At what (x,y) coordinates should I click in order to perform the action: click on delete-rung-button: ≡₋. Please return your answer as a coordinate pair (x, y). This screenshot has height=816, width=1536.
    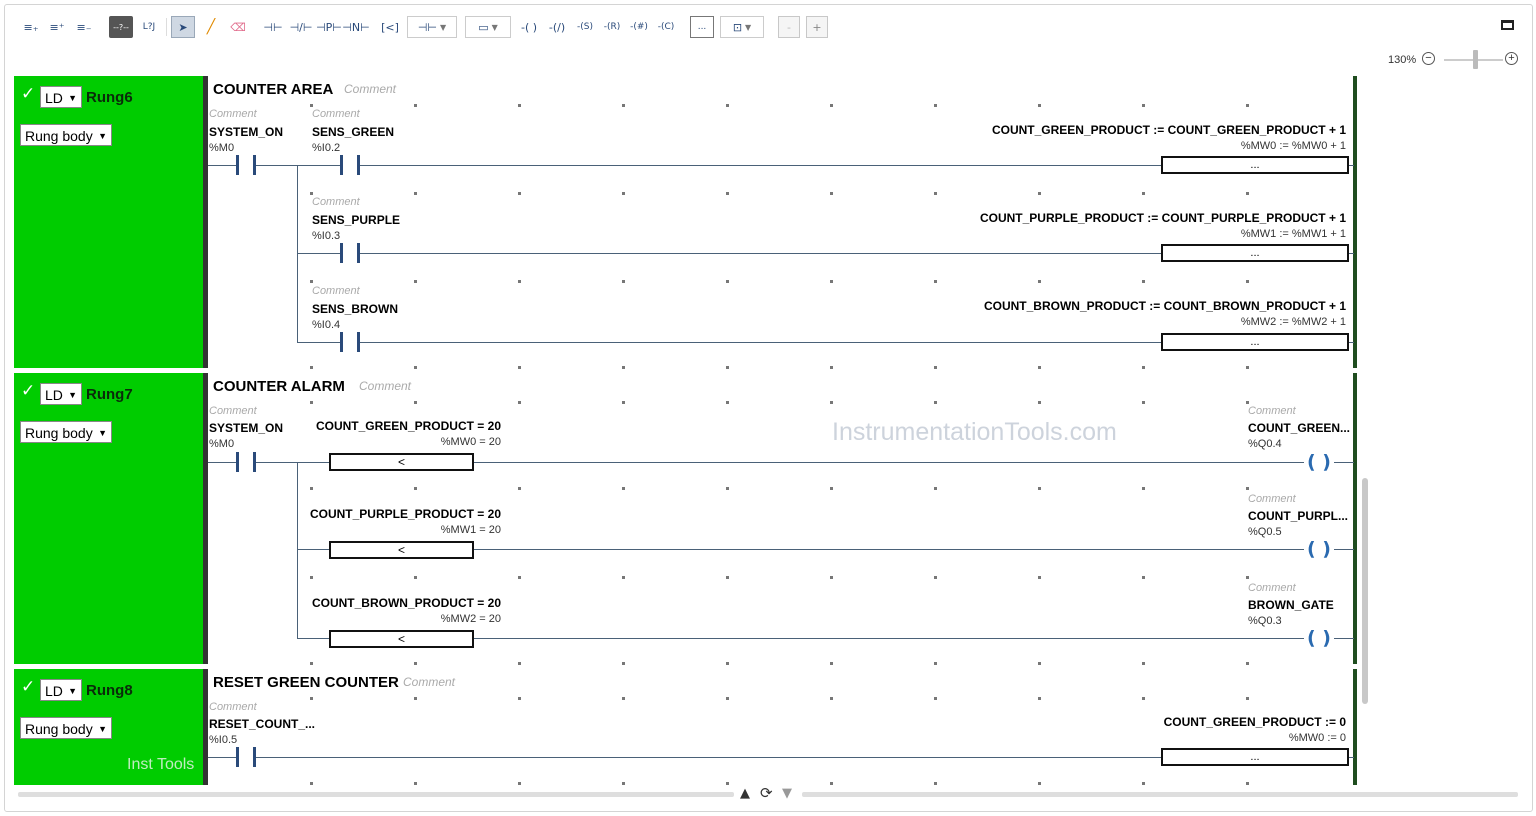
    Looking at the image, I should click on (84, 27).